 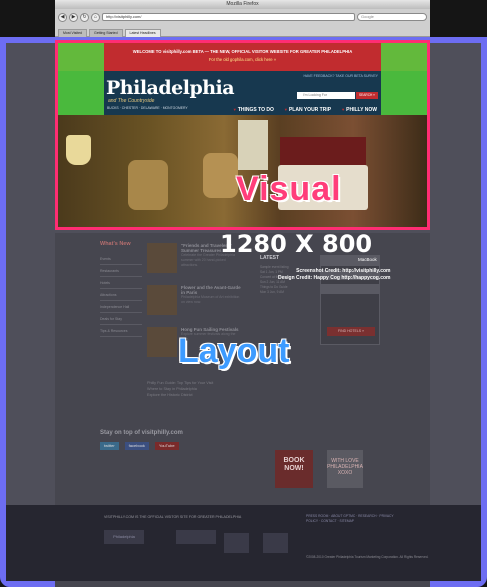 What do you see at coordinates (180, 395) in the screenshot?
I see `more-link: Explore the Historic District` at bounding box center [180, 395].